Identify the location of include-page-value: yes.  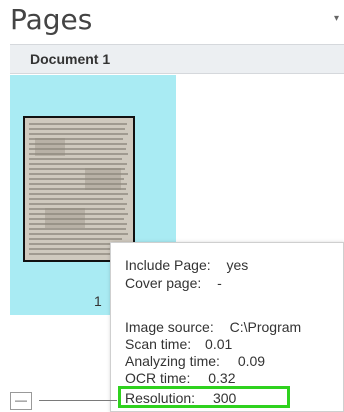
(237, 265).